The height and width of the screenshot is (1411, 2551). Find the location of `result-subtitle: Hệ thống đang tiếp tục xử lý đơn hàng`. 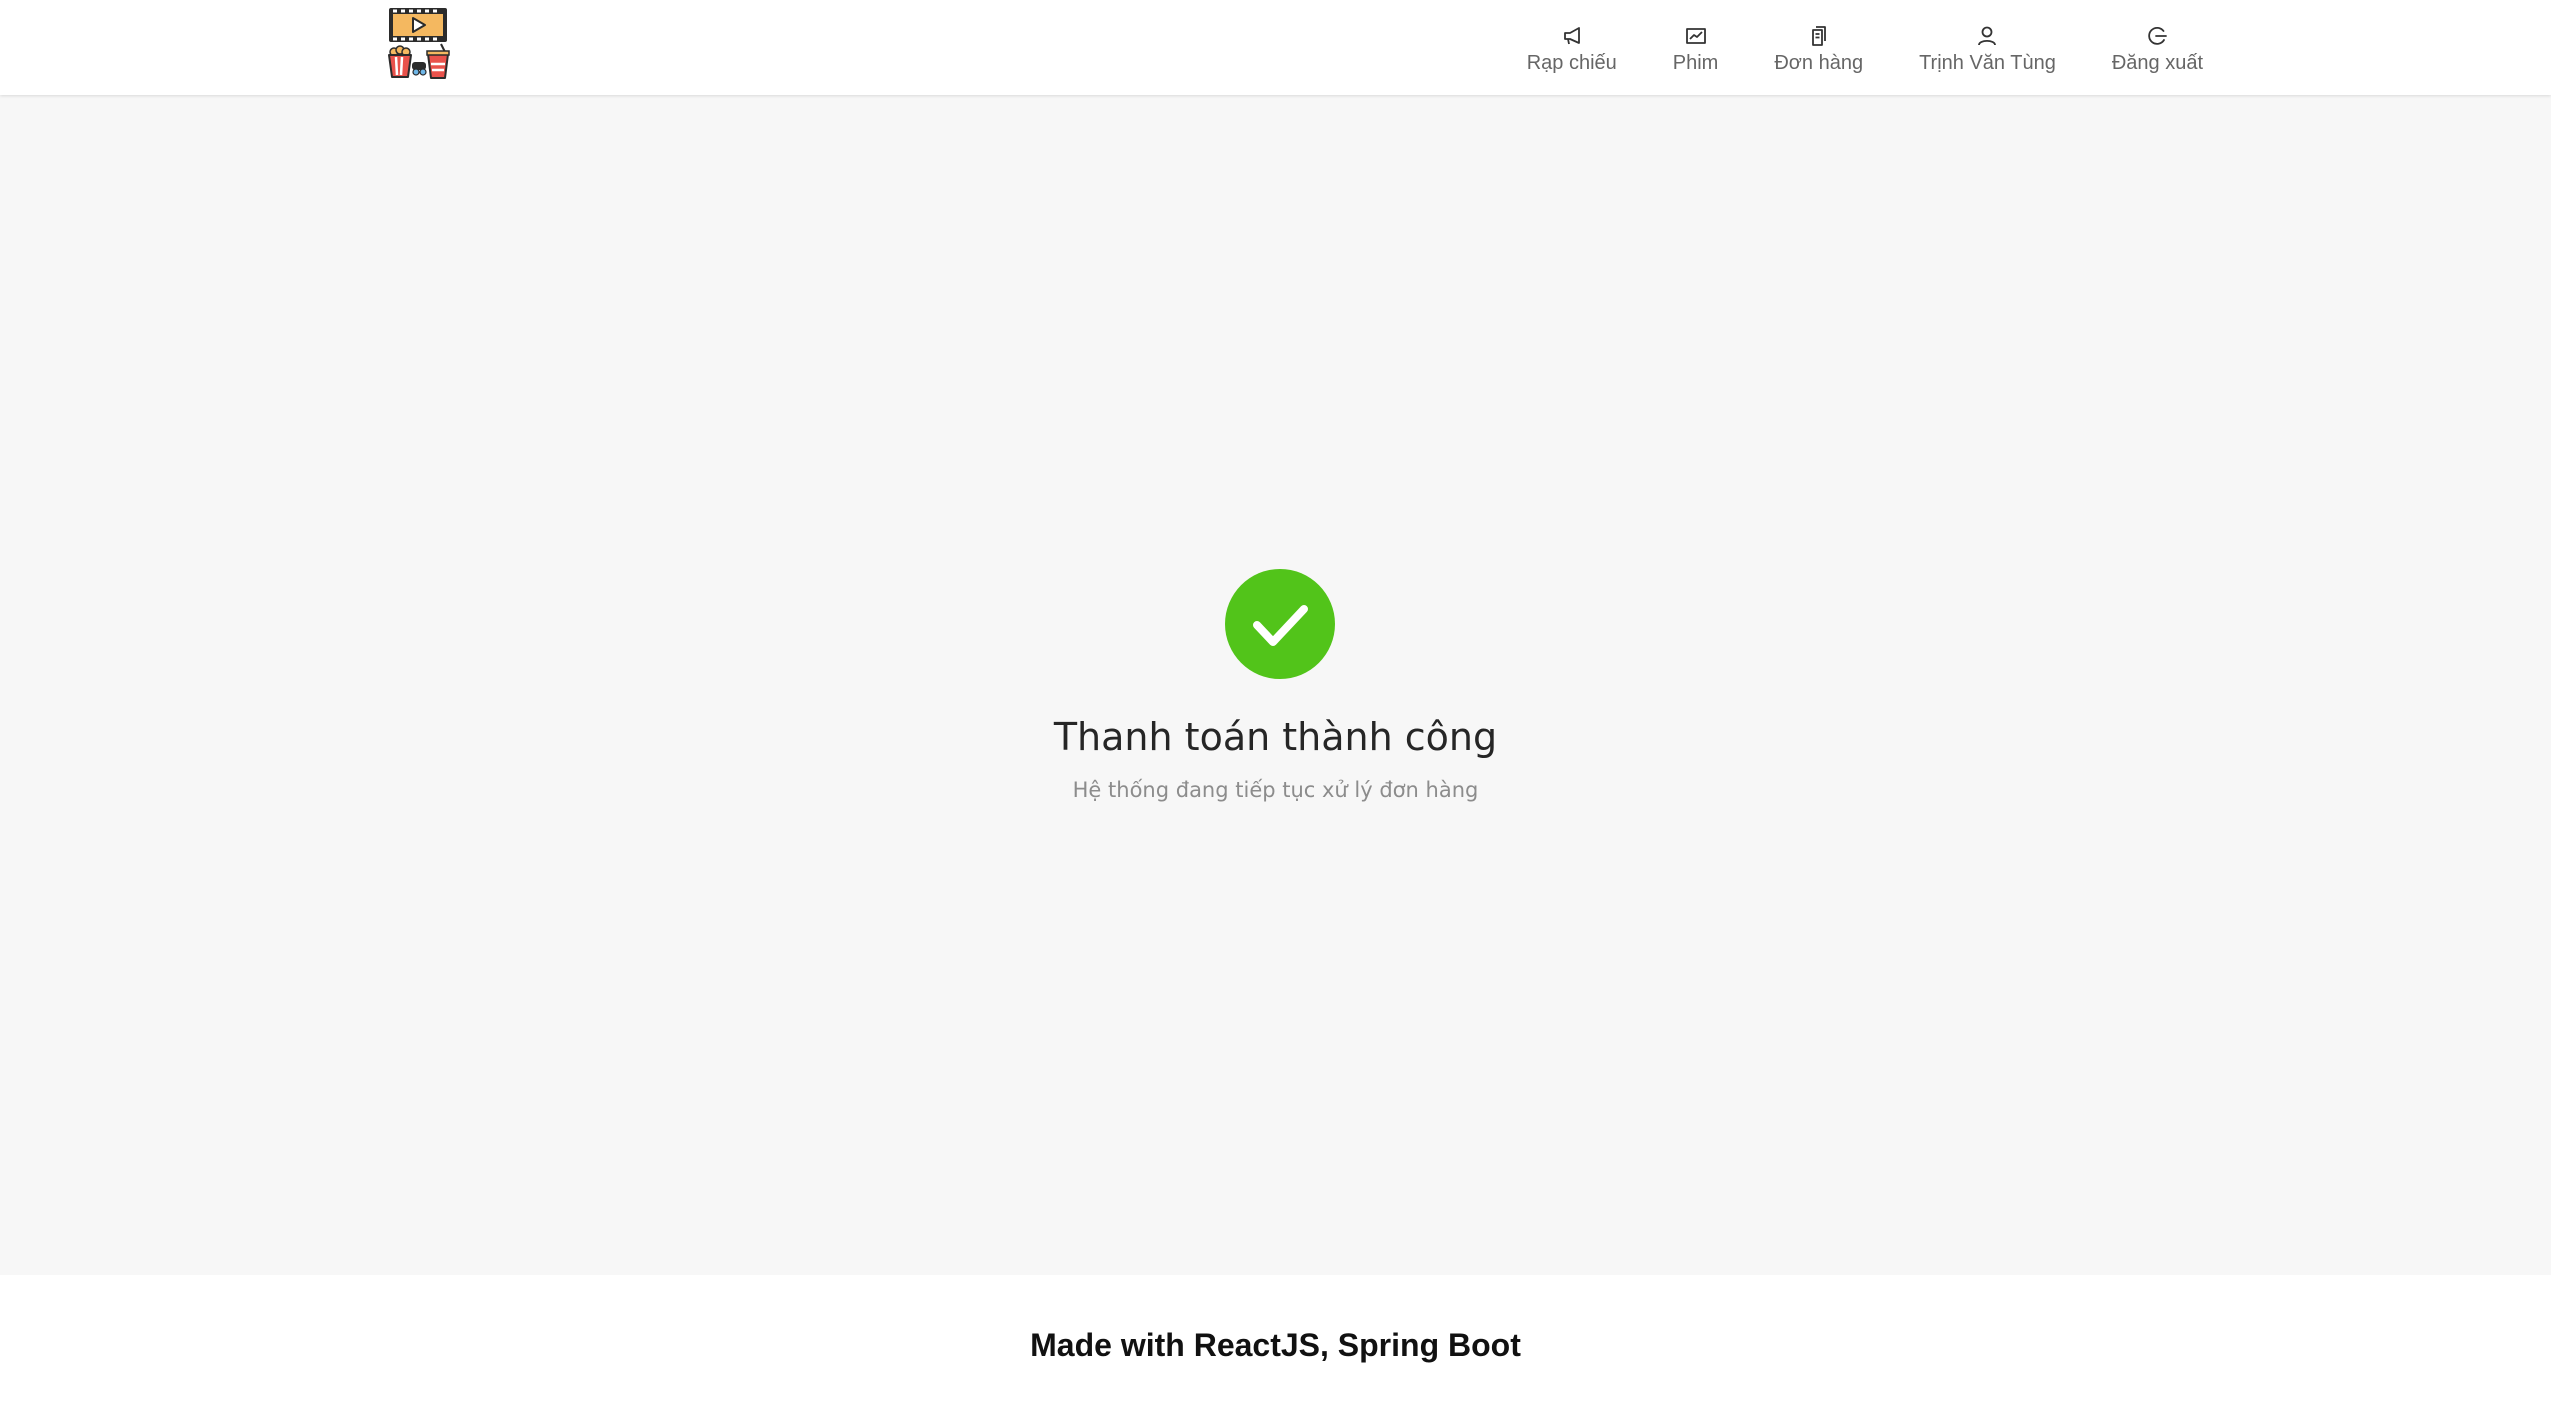

result-subtitle: Hệ thống đang tiếp tục xử lý đơn hàng is located at coordinates (1275, 790).